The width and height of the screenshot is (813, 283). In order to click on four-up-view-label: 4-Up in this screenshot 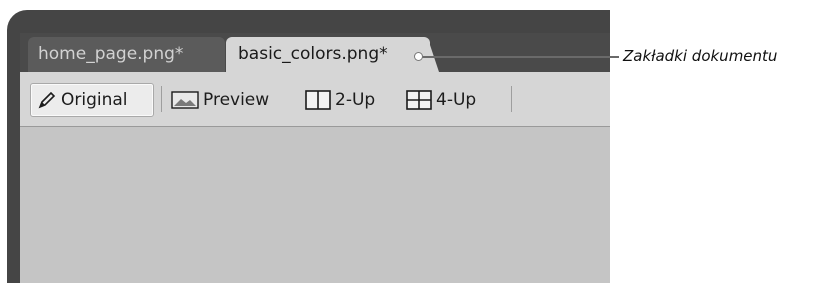, I will do `click(456, 100)`.